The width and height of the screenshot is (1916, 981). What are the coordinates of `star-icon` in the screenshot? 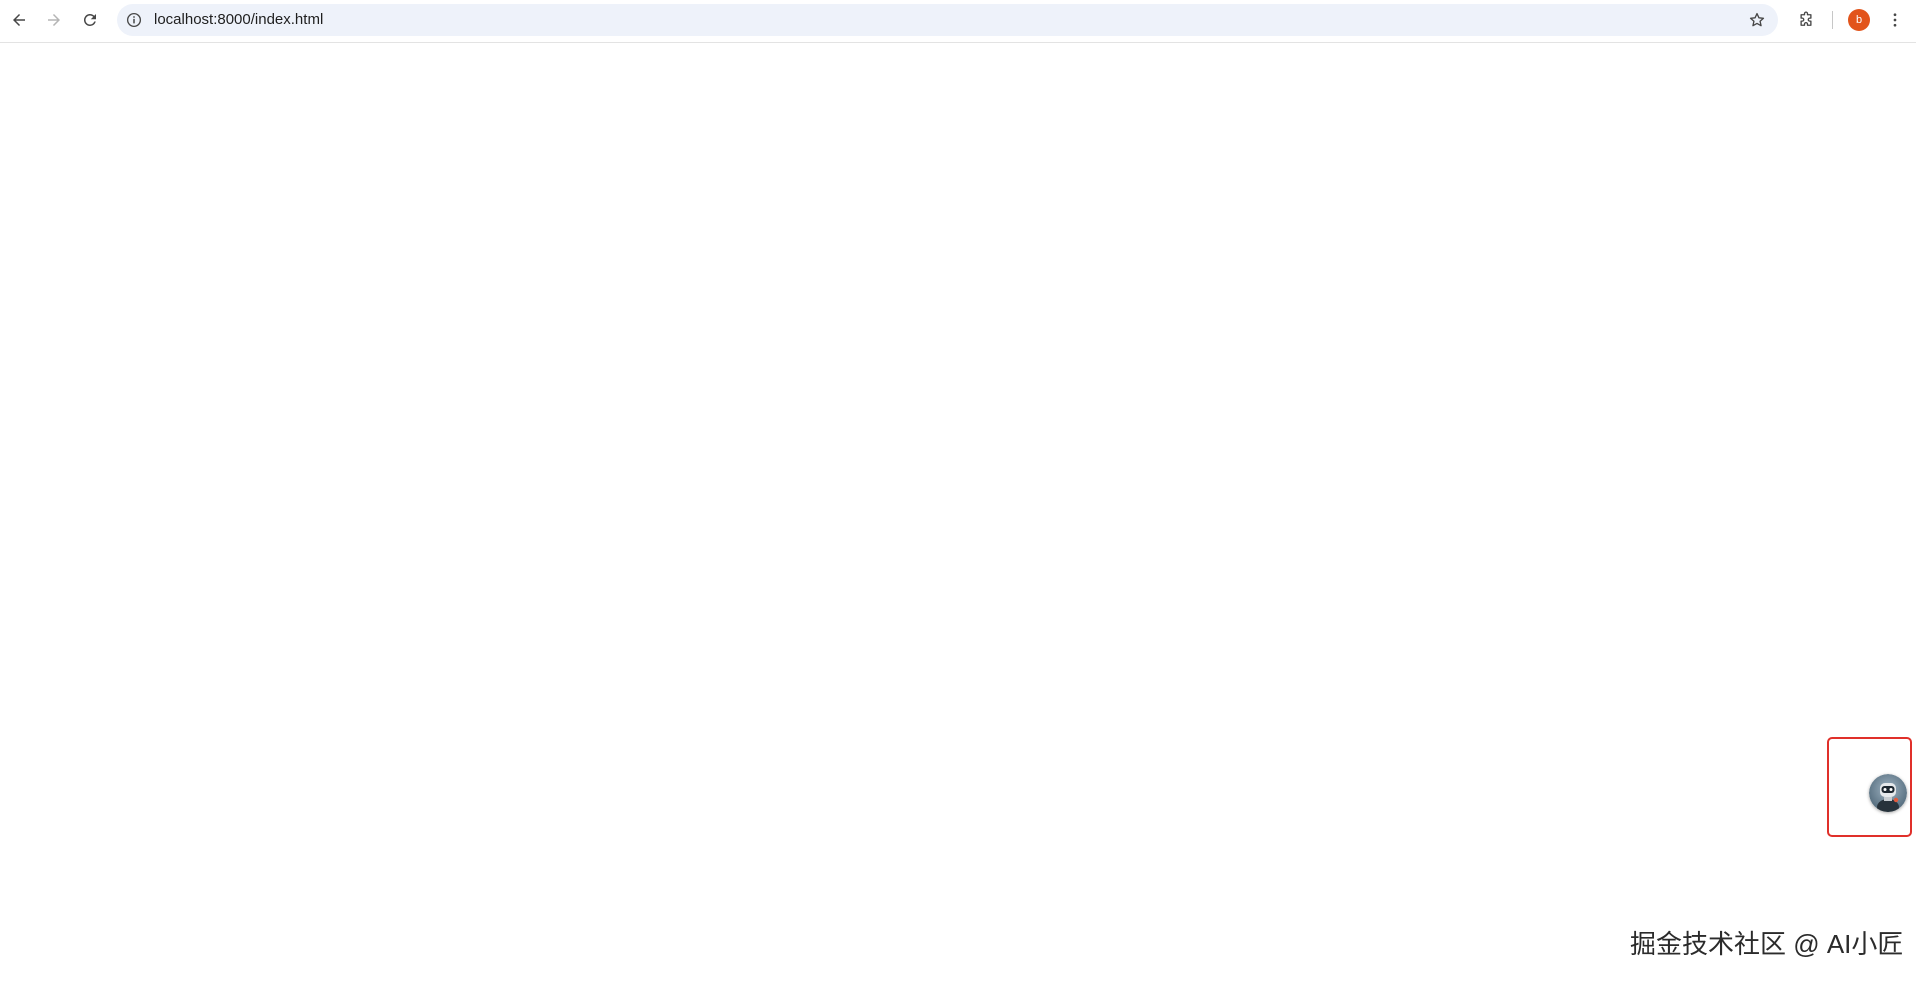 It's located at (1757, 20).